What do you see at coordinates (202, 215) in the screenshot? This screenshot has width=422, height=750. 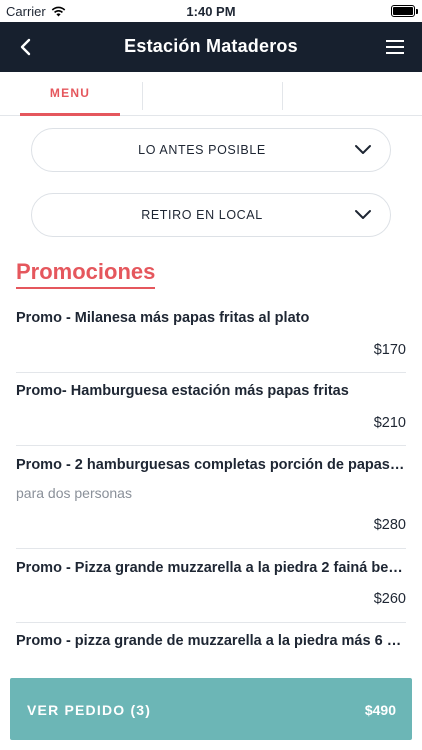 I see `delivery-selector-label: RETIRO EN LOCAL` at bounding box center [202, 215].